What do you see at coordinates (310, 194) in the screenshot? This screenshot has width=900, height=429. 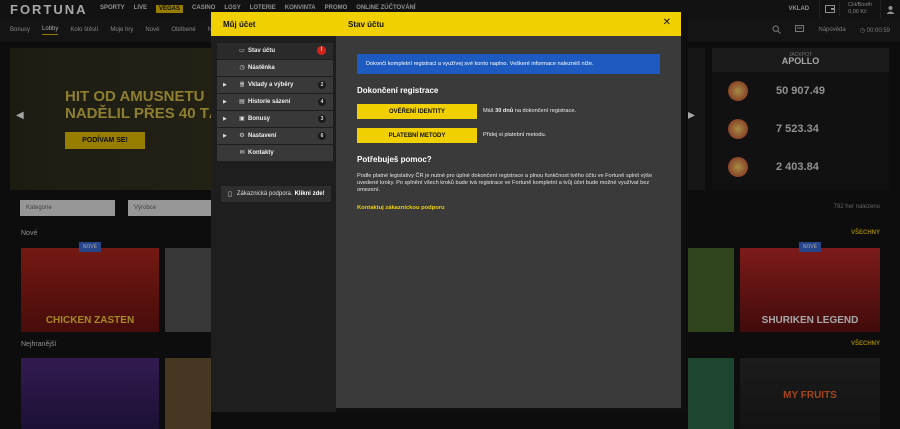 I see `support-link: Klikni zde!` at bounding box center [310, 194].